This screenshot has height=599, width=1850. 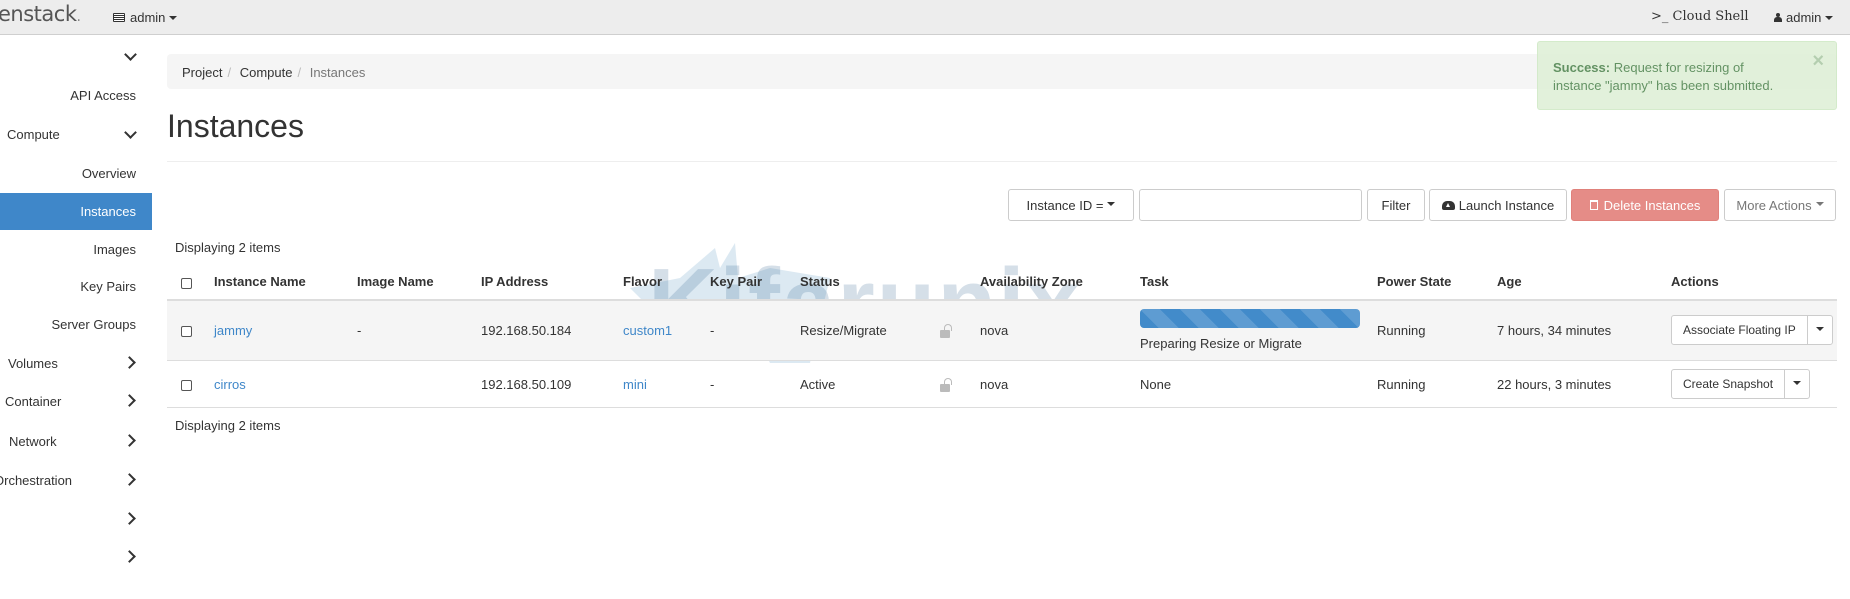 I want to click on sidebar-item-collapse, so click(x=76, y=56).